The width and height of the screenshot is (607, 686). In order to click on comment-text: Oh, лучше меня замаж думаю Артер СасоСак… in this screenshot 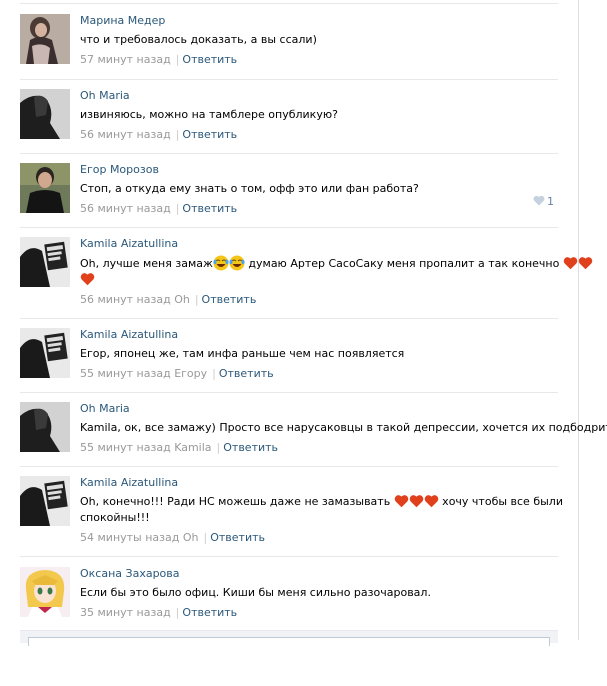, I will do `click(336, 263)`.